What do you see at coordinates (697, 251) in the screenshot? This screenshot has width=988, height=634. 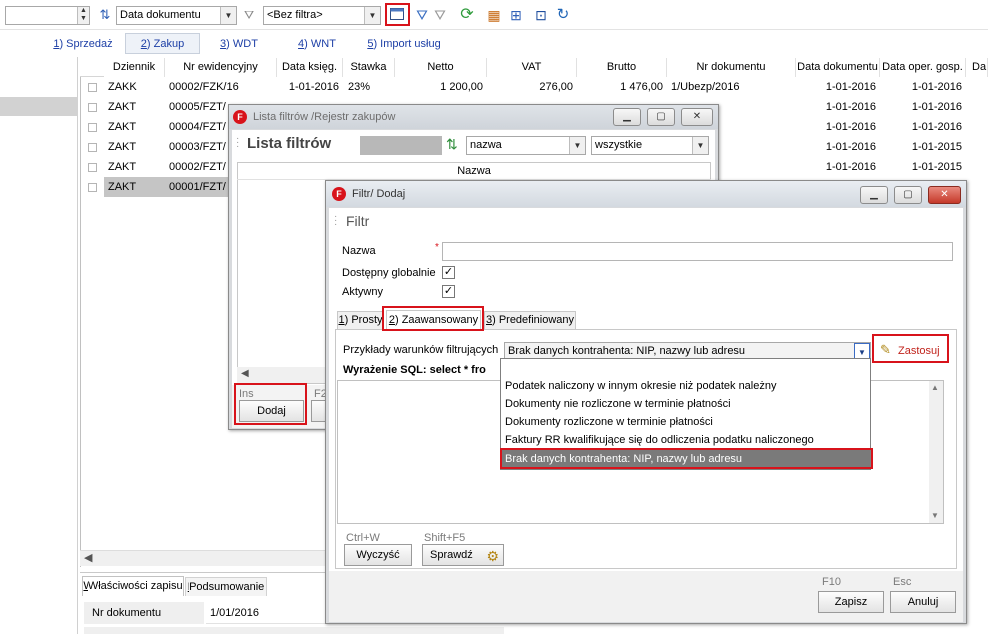 I see `name-input` at bounding box center [697, 251].